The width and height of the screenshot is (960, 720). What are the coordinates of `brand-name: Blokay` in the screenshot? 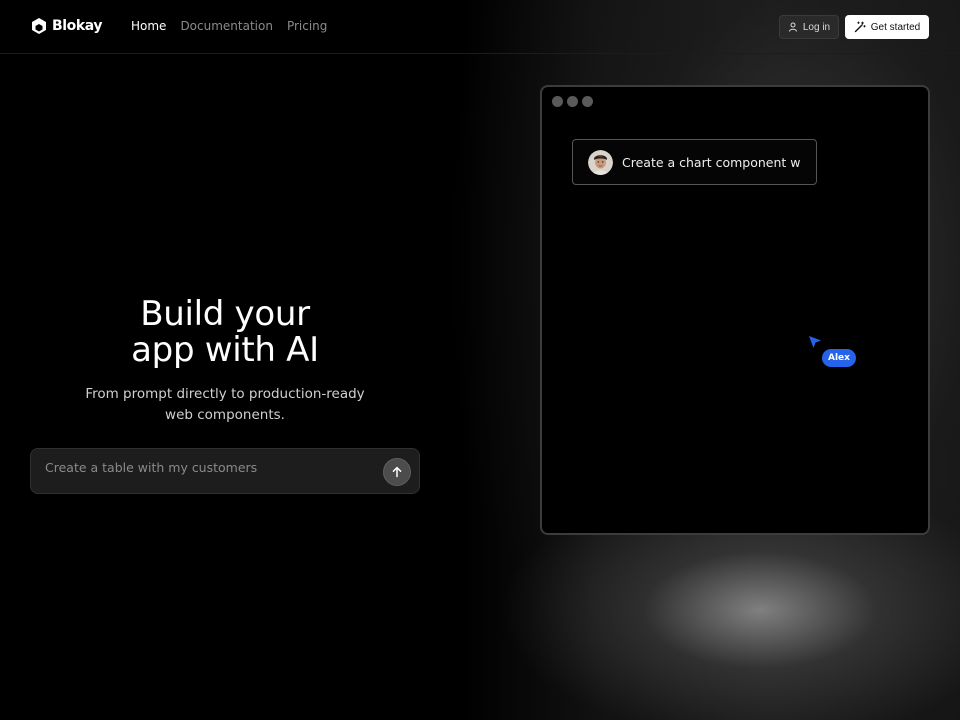 It's located at (77, 26).